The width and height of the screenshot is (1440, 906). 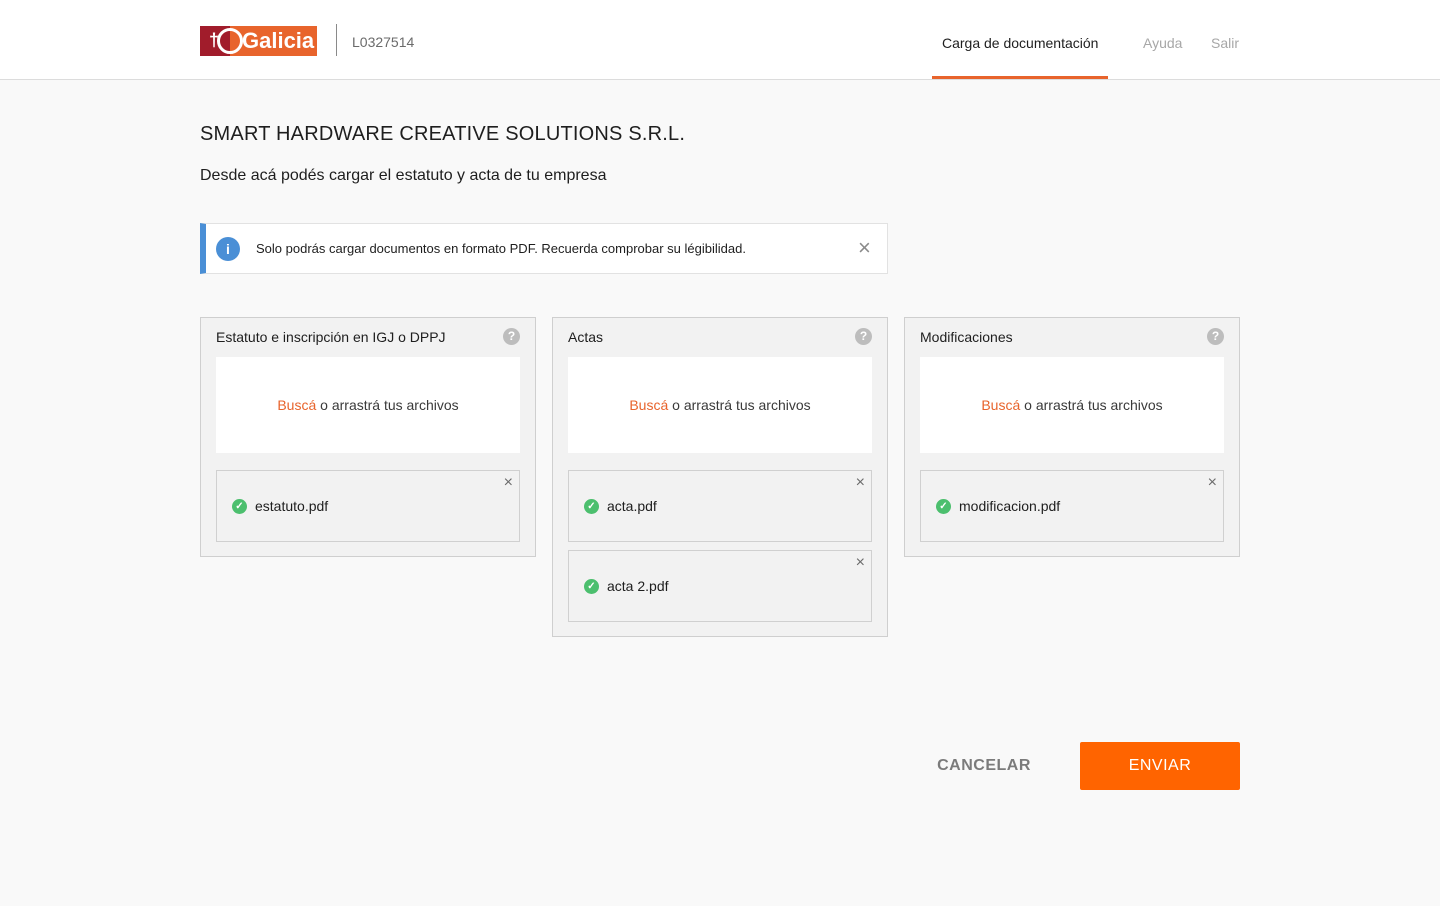 What do you see at coordinates (1020, 77) in the screenshot?
I see `nav-active-indicator` at bounding box center [1020, 77].